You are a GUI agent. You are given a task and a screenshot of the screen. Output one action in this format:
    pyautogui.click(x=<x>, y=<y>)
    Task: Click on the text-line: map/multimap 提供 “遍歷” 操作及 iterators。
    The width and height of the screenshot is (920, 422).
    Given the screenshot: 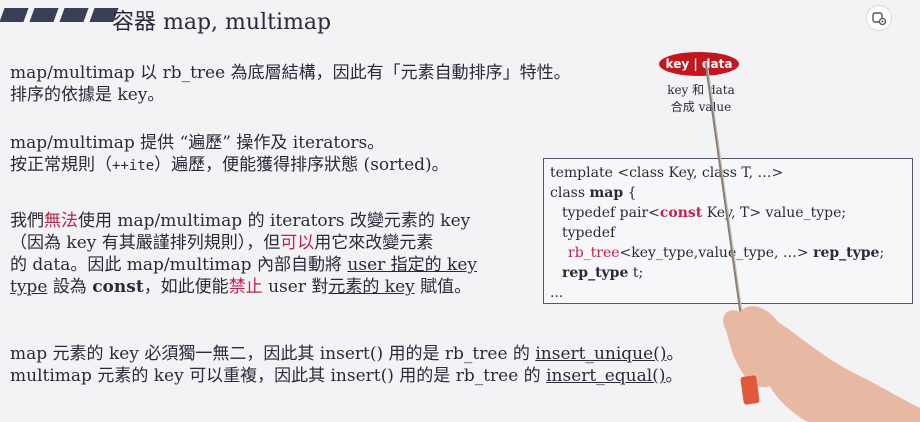 What is the action you would take?
    pyautogui.click(x=197, y=143)
    